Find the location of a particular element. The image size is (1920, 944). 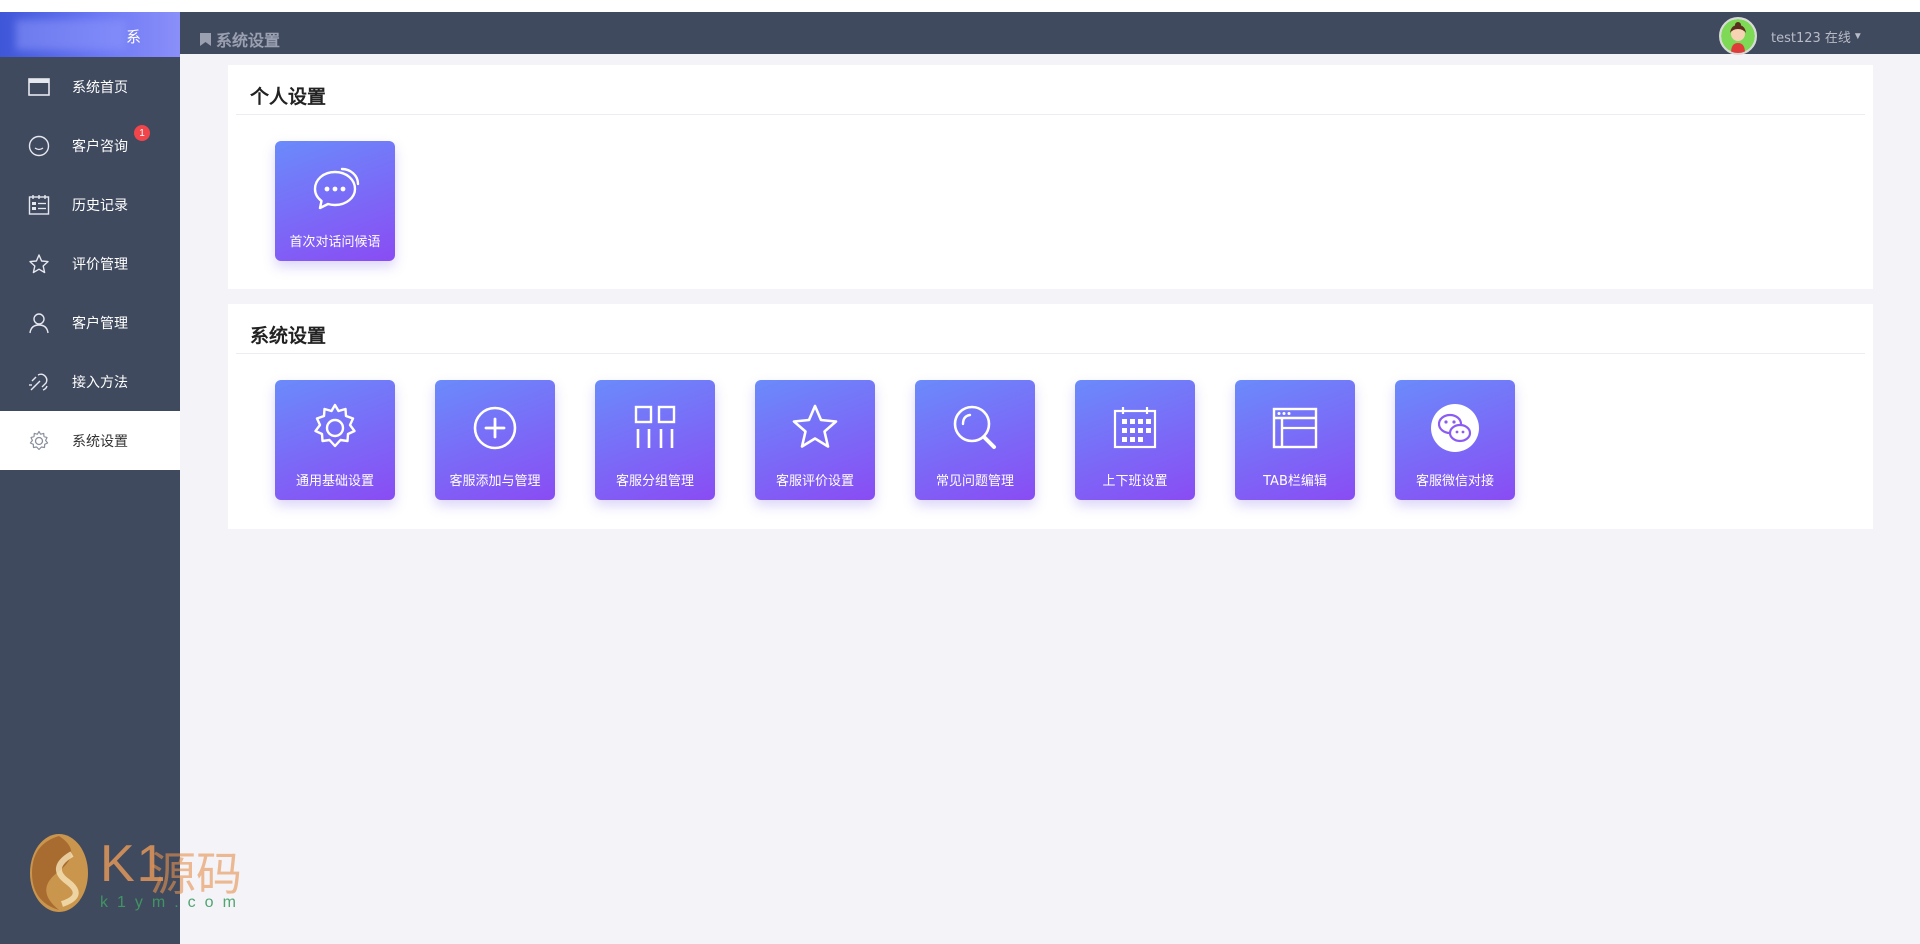

sidebar-item-history: 历史记录 is located at coordinates (90, 204).